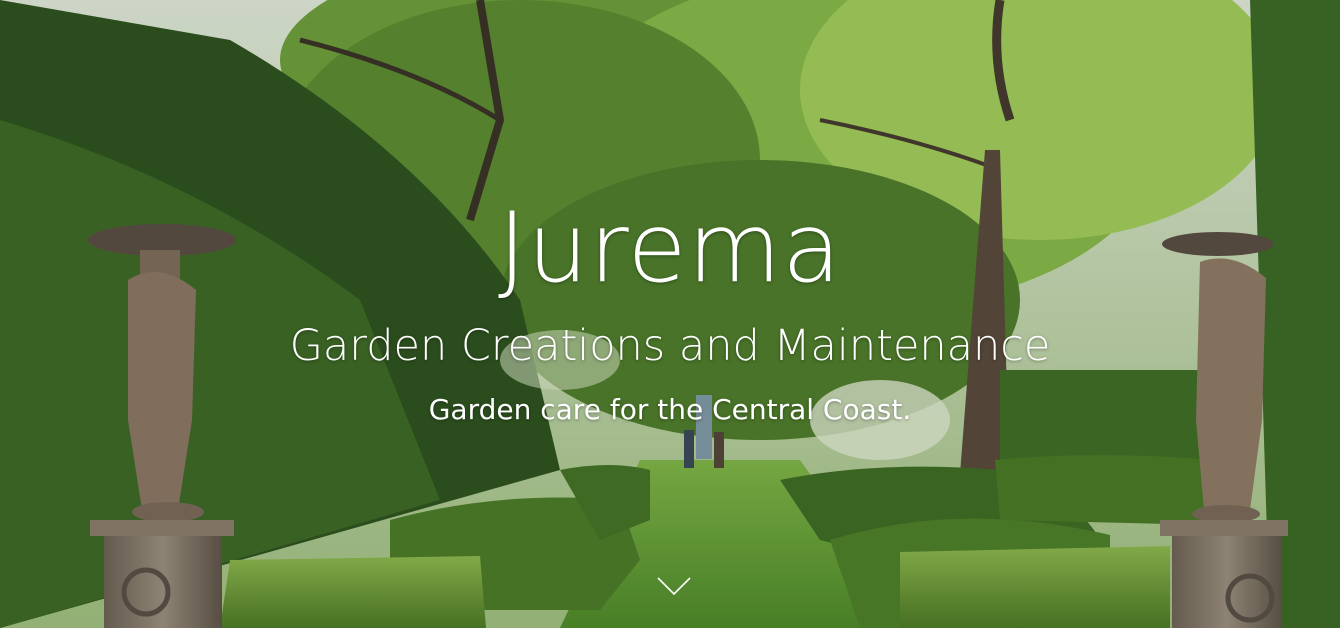 This screenshot has height=628, width=1340. What do you see at coordinates (670, 248) in the screenshot?
I see `site-title: Jurema` at bounding box center [670, 248].